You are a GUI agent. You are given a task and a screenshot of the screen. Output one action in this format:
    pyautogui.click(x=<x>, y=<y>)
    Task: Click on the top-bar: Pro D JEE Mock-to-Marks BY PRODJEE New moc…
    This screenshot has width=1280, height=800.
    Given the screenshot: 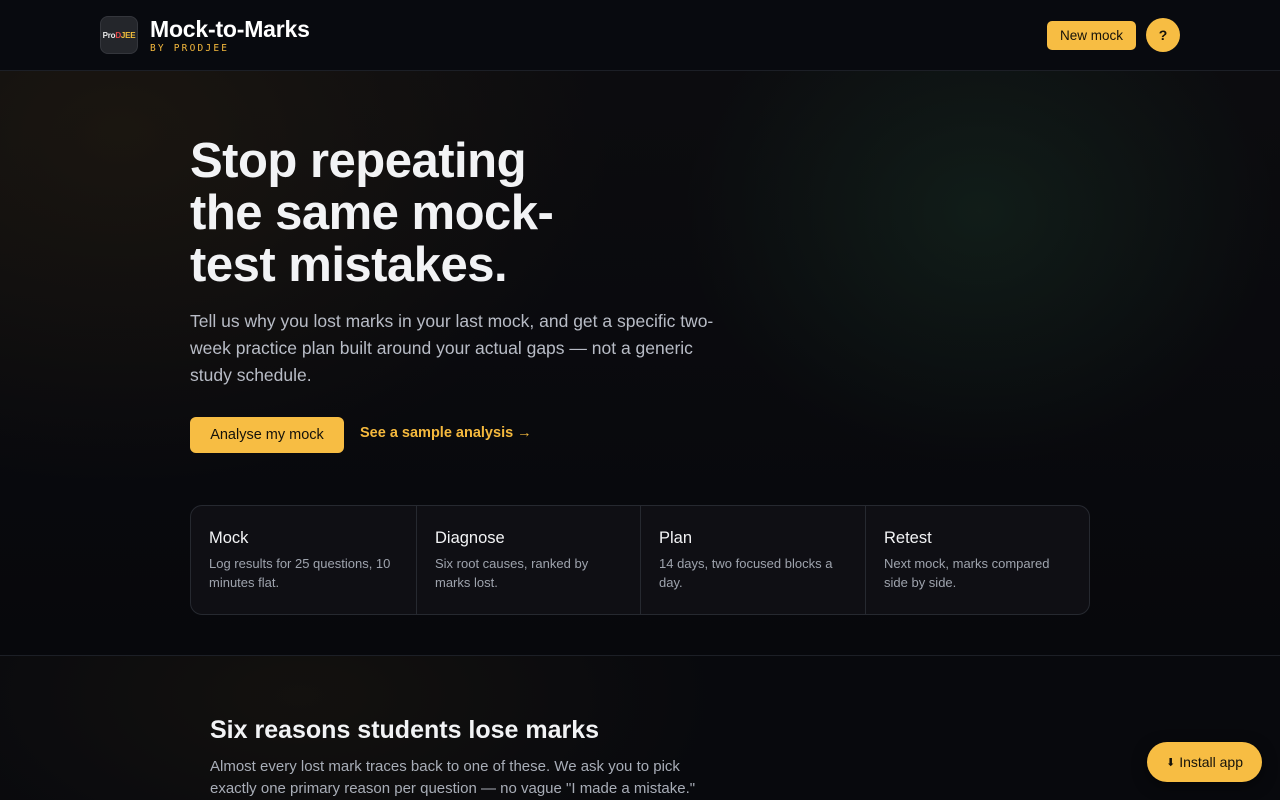 What is the action you would take?
    pyautogui.click(x=640, y=35)
    